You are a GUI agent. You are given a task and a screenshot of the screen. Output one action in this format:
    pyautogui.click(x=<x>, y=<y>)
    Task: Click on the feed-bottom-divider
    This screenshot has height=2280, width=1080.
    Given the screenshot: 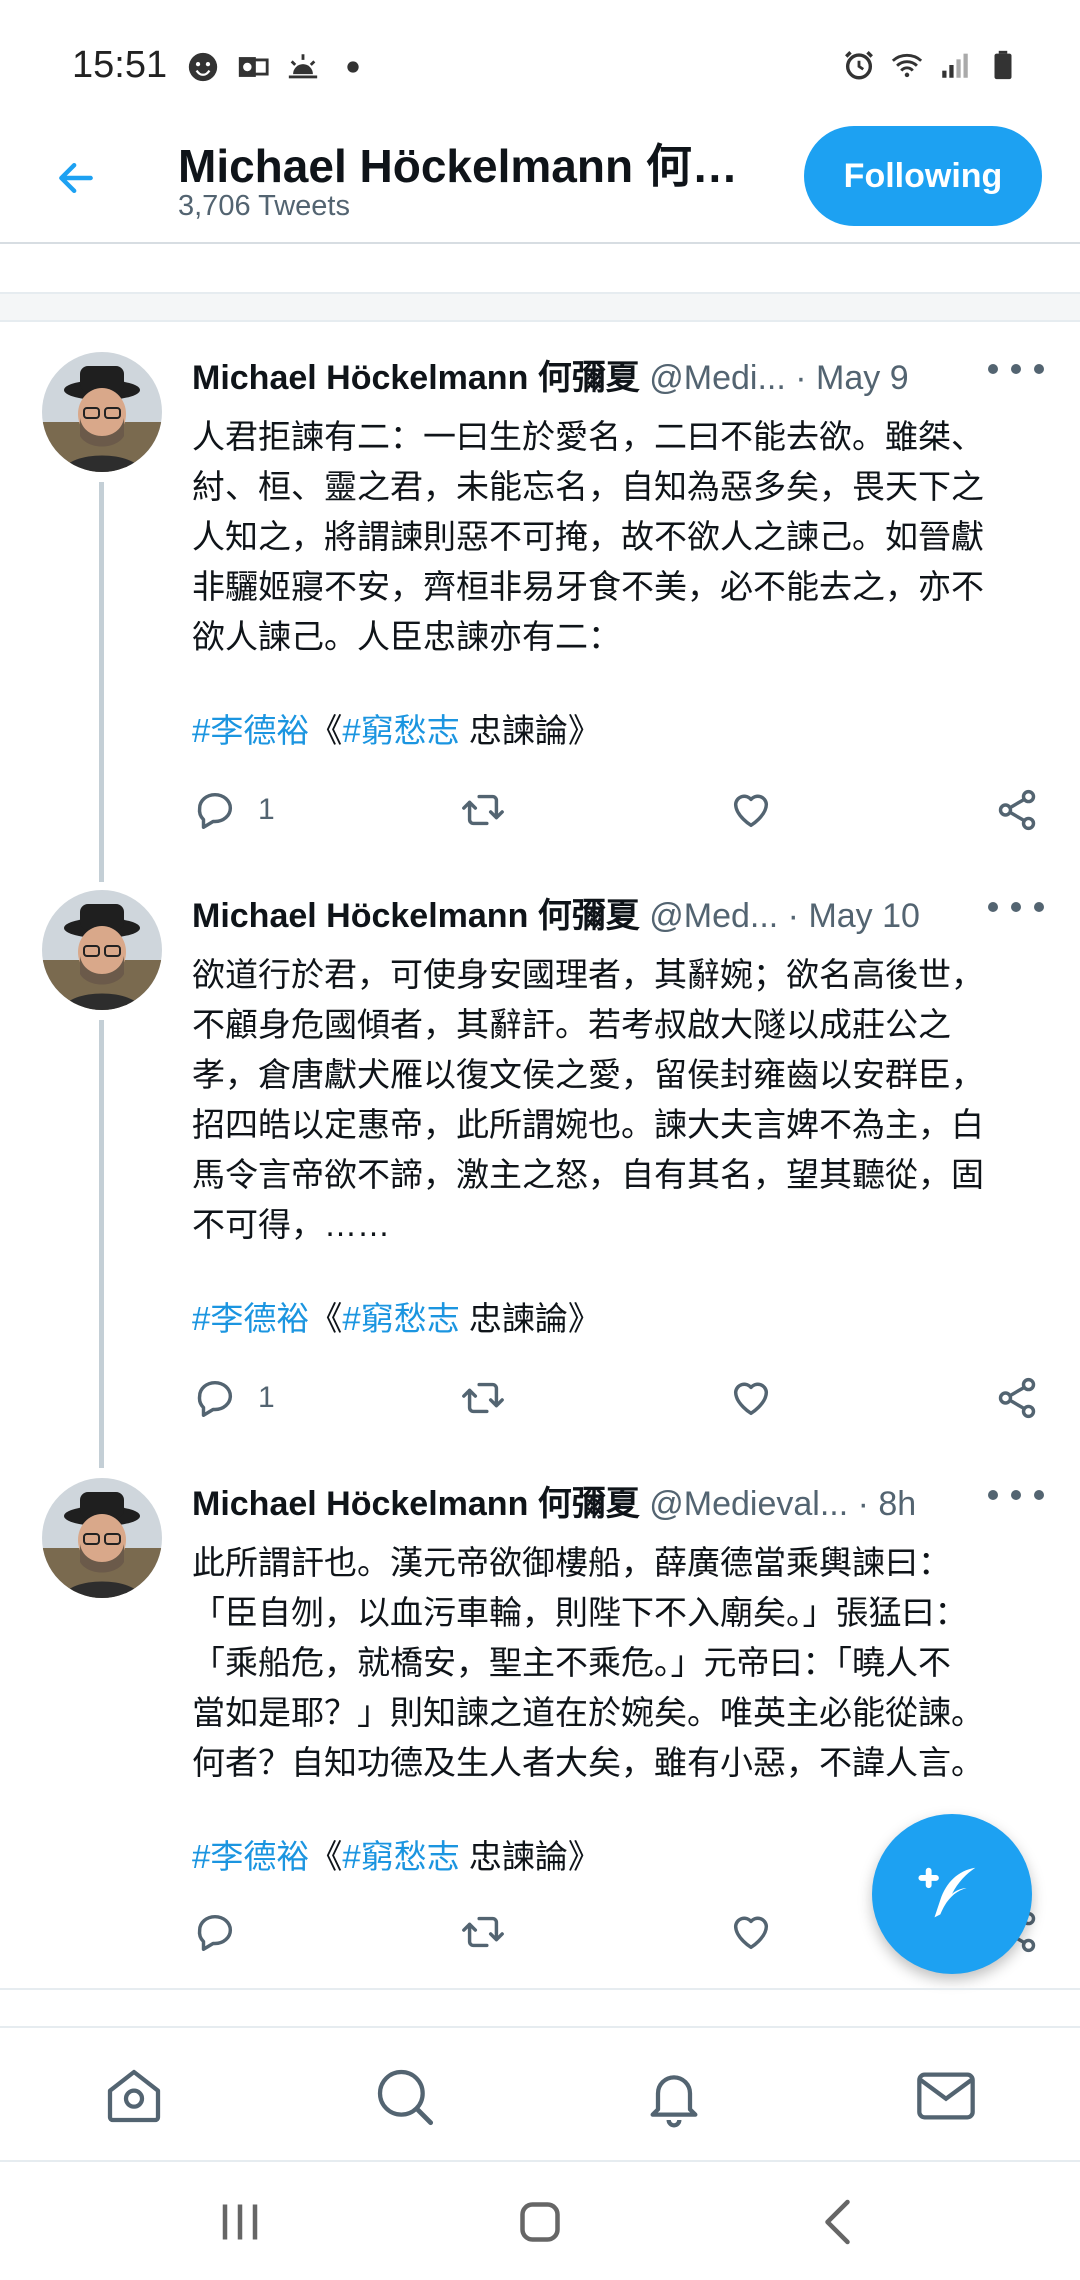 What is the action you would take?
    pyautogui.click(x=540, y=1989)
    